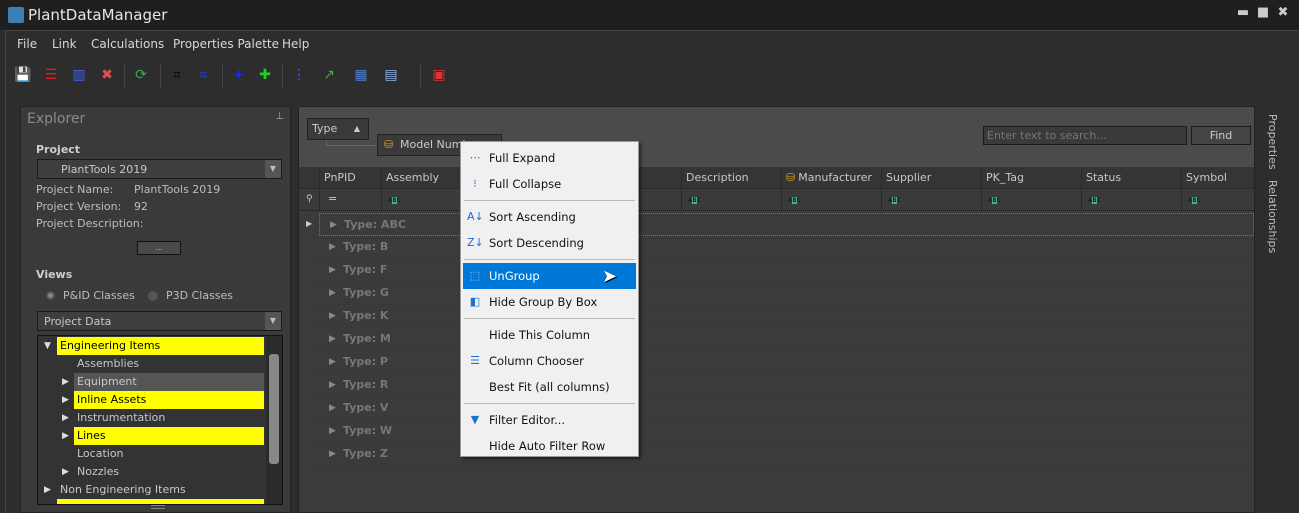 This screenshot has width=1299, height=513. I want to click on tab-properties: Properties, so click(1272, 142).